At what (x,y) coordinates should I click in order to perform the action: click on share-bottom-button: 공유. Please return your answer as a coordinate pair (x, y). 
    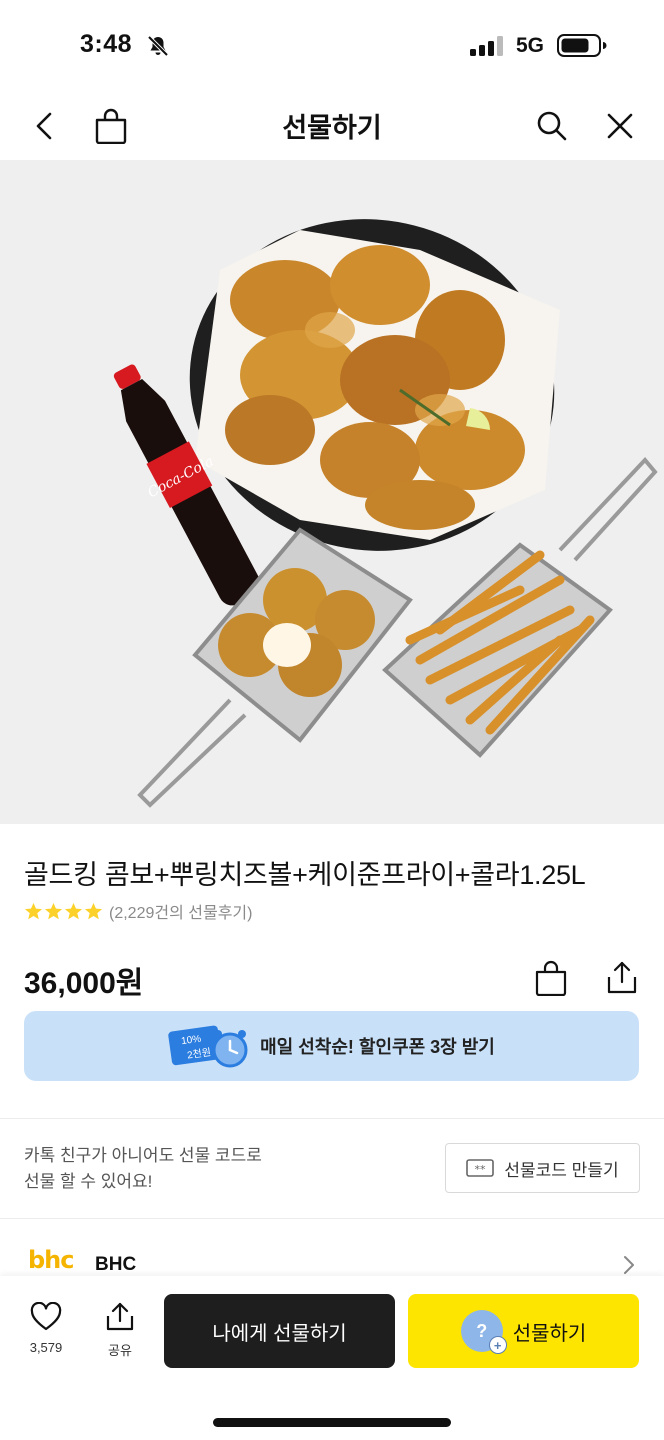
    Looking at the image, I should click on (120, 1337).